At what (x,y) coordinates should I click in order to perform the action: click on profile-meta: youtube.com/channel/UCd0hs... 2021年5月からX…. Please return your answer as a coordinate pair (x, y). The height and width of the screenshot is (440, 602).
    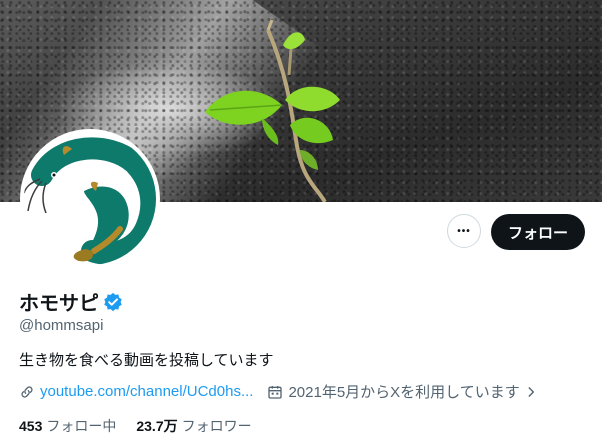
    Looking at the image, I should click on (278, 391).